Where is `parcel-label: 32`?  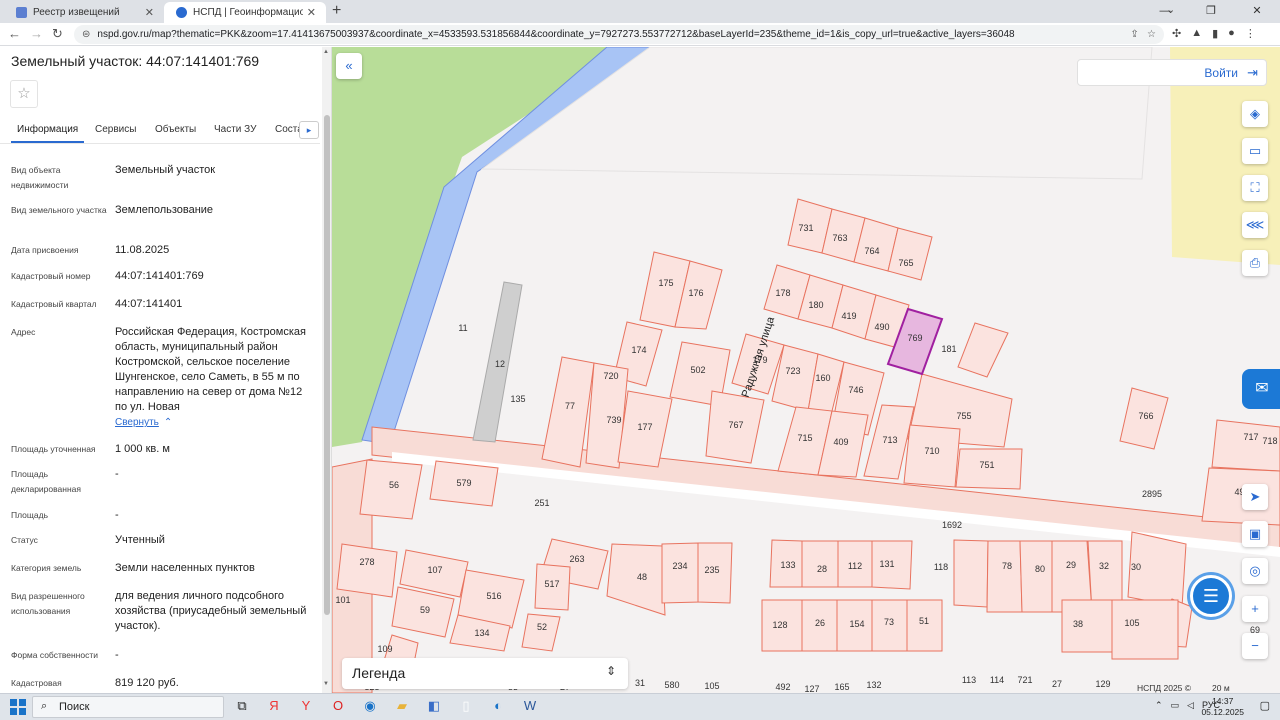
parcel-label: 32 is located at coordinates (1104, 566).